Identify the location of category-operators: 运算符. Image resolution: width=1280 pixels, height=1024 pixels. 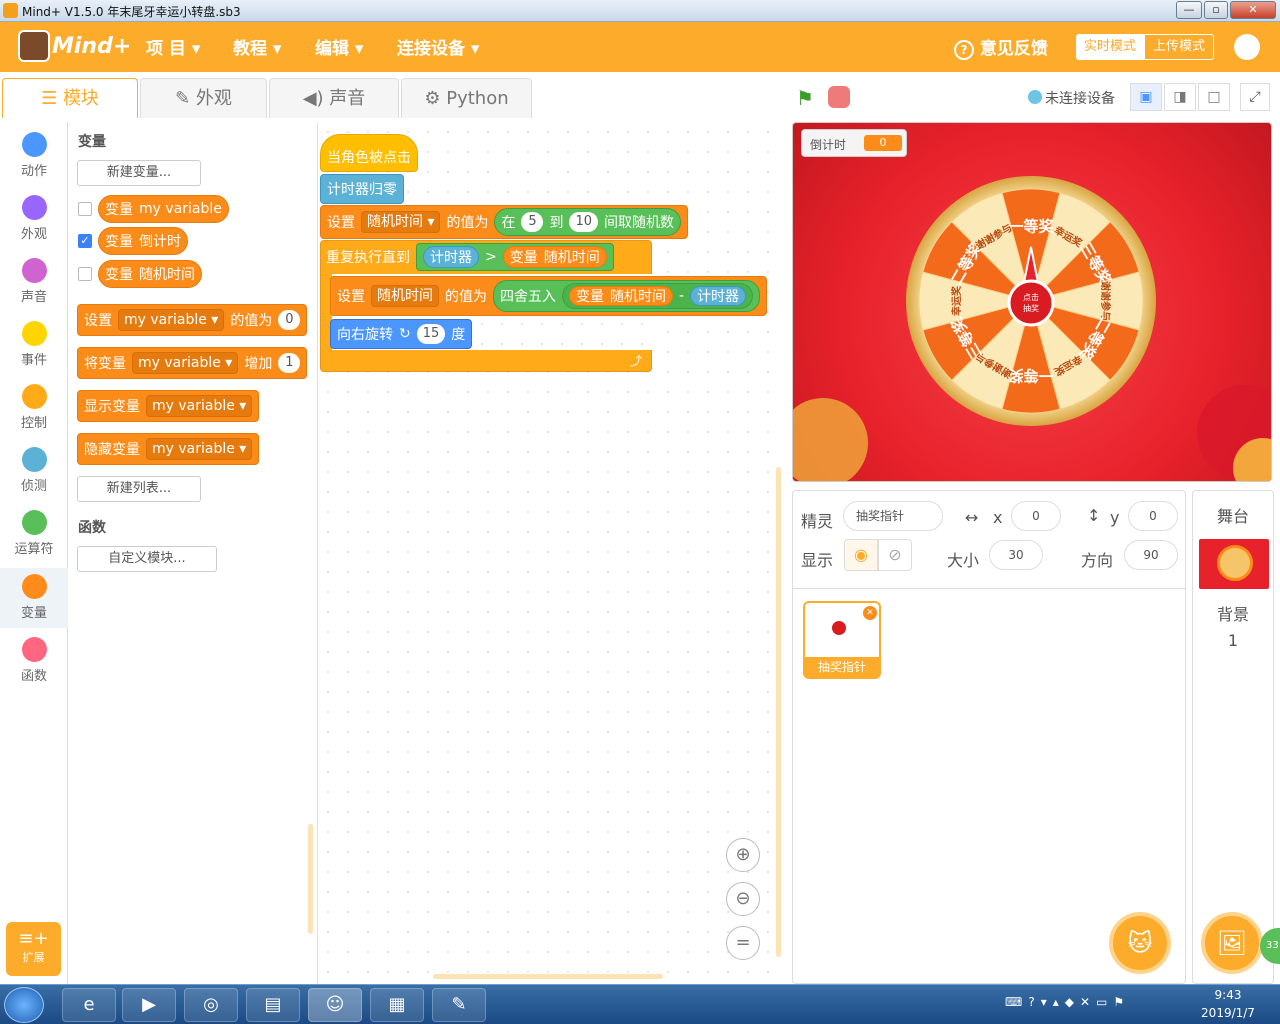
(34, 533).